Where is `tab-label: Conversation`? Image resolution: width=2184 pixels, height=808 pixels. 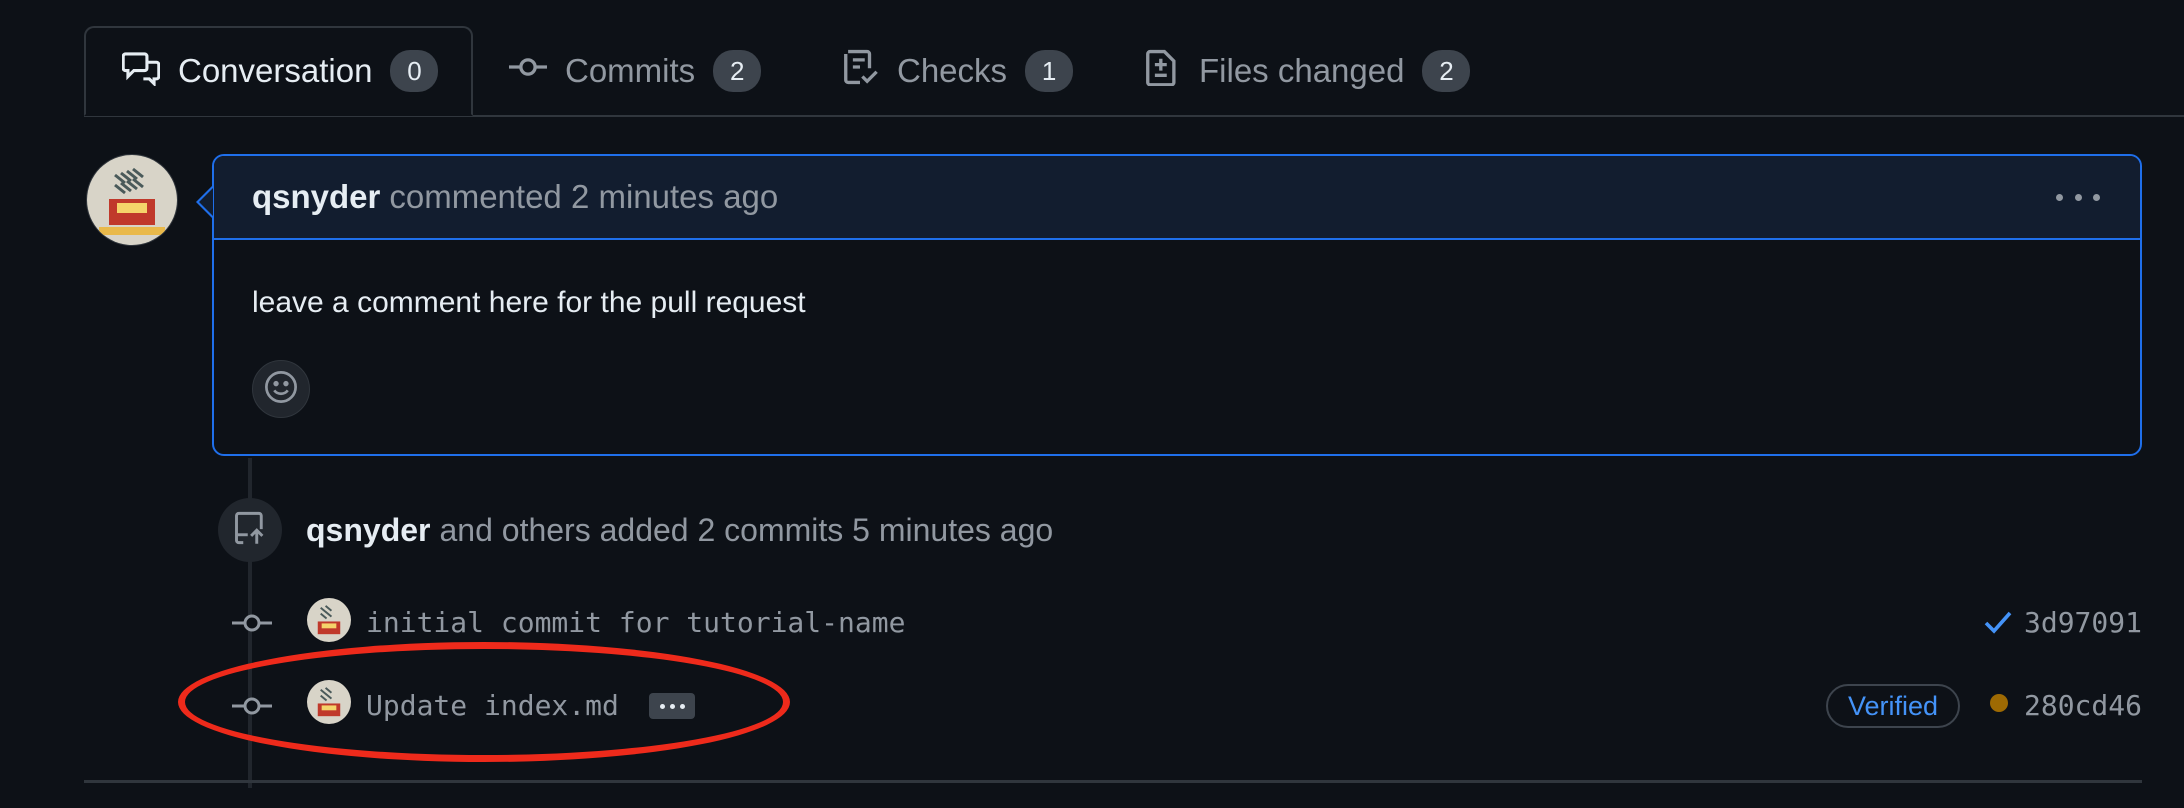 tab-label: Conversation is located at coordinates (275, 70).